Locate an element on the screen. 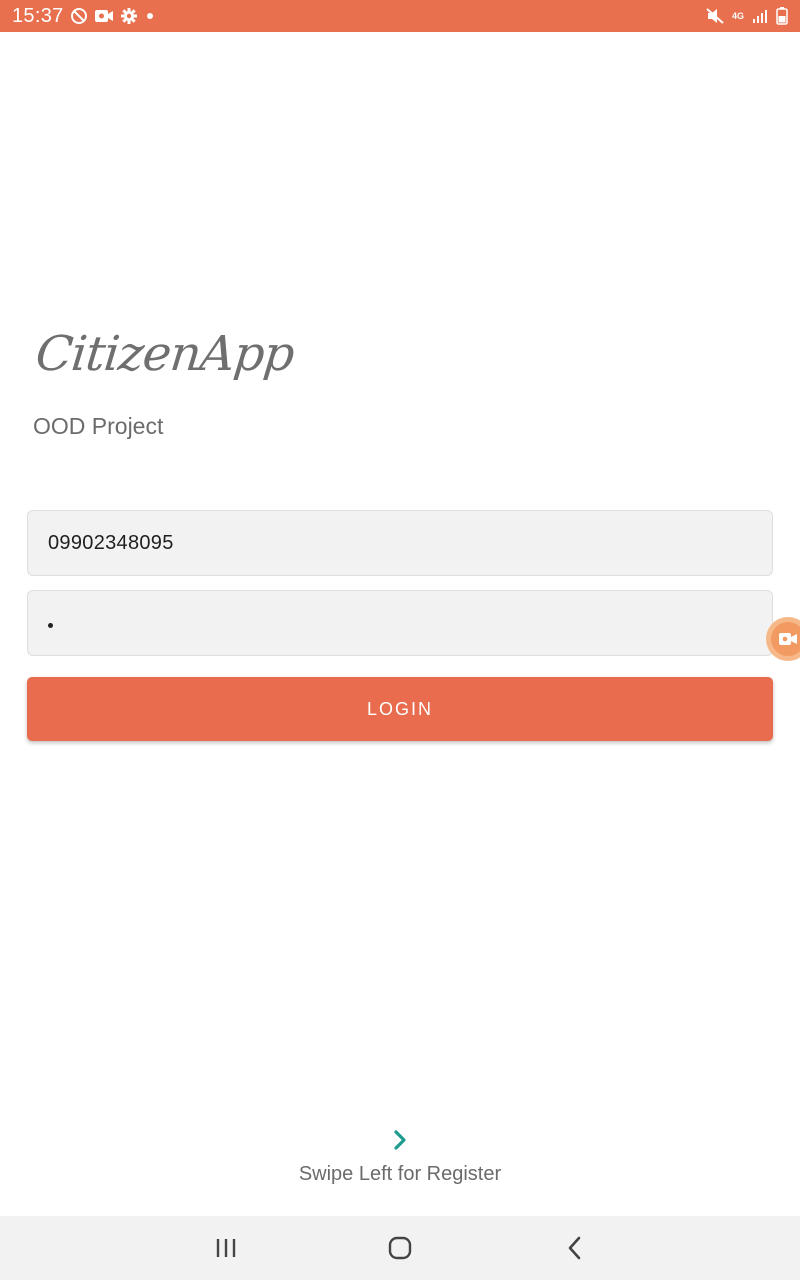 This screenshot has width=800, height=1280. video-camera-icon is located at coordinates (788, 639).